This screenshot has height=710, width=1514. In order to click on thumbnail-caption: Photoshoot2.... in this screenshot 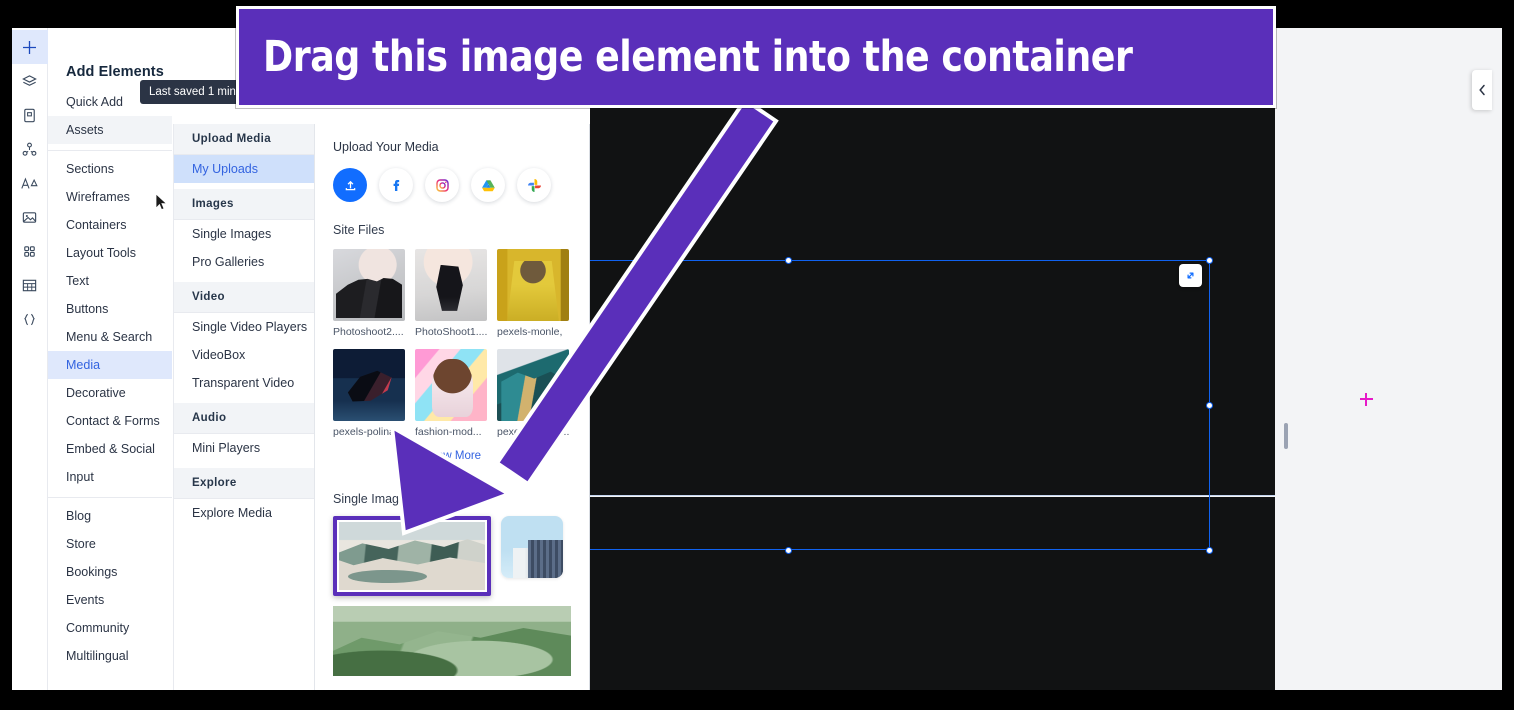, I will do `click(368, 332)`.